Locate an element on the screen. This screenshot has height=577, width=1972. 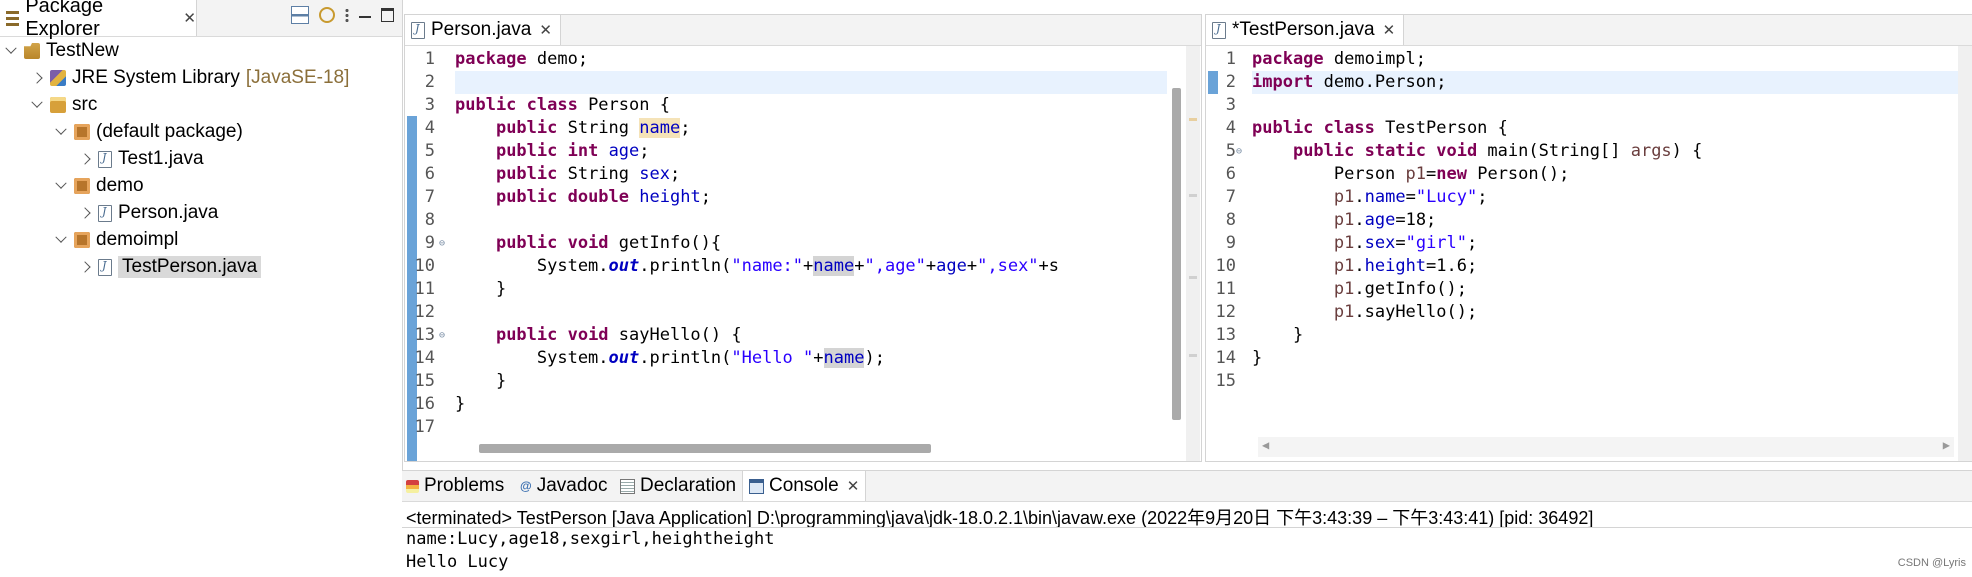
tab-declaration: Declaration is located at coordinates (678, 486).